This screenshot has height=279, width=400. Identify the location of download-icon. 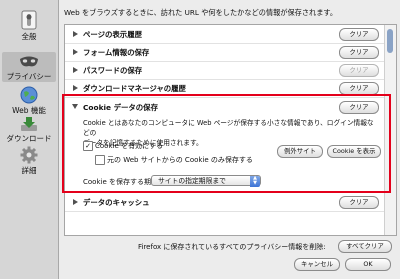
(29, 124).